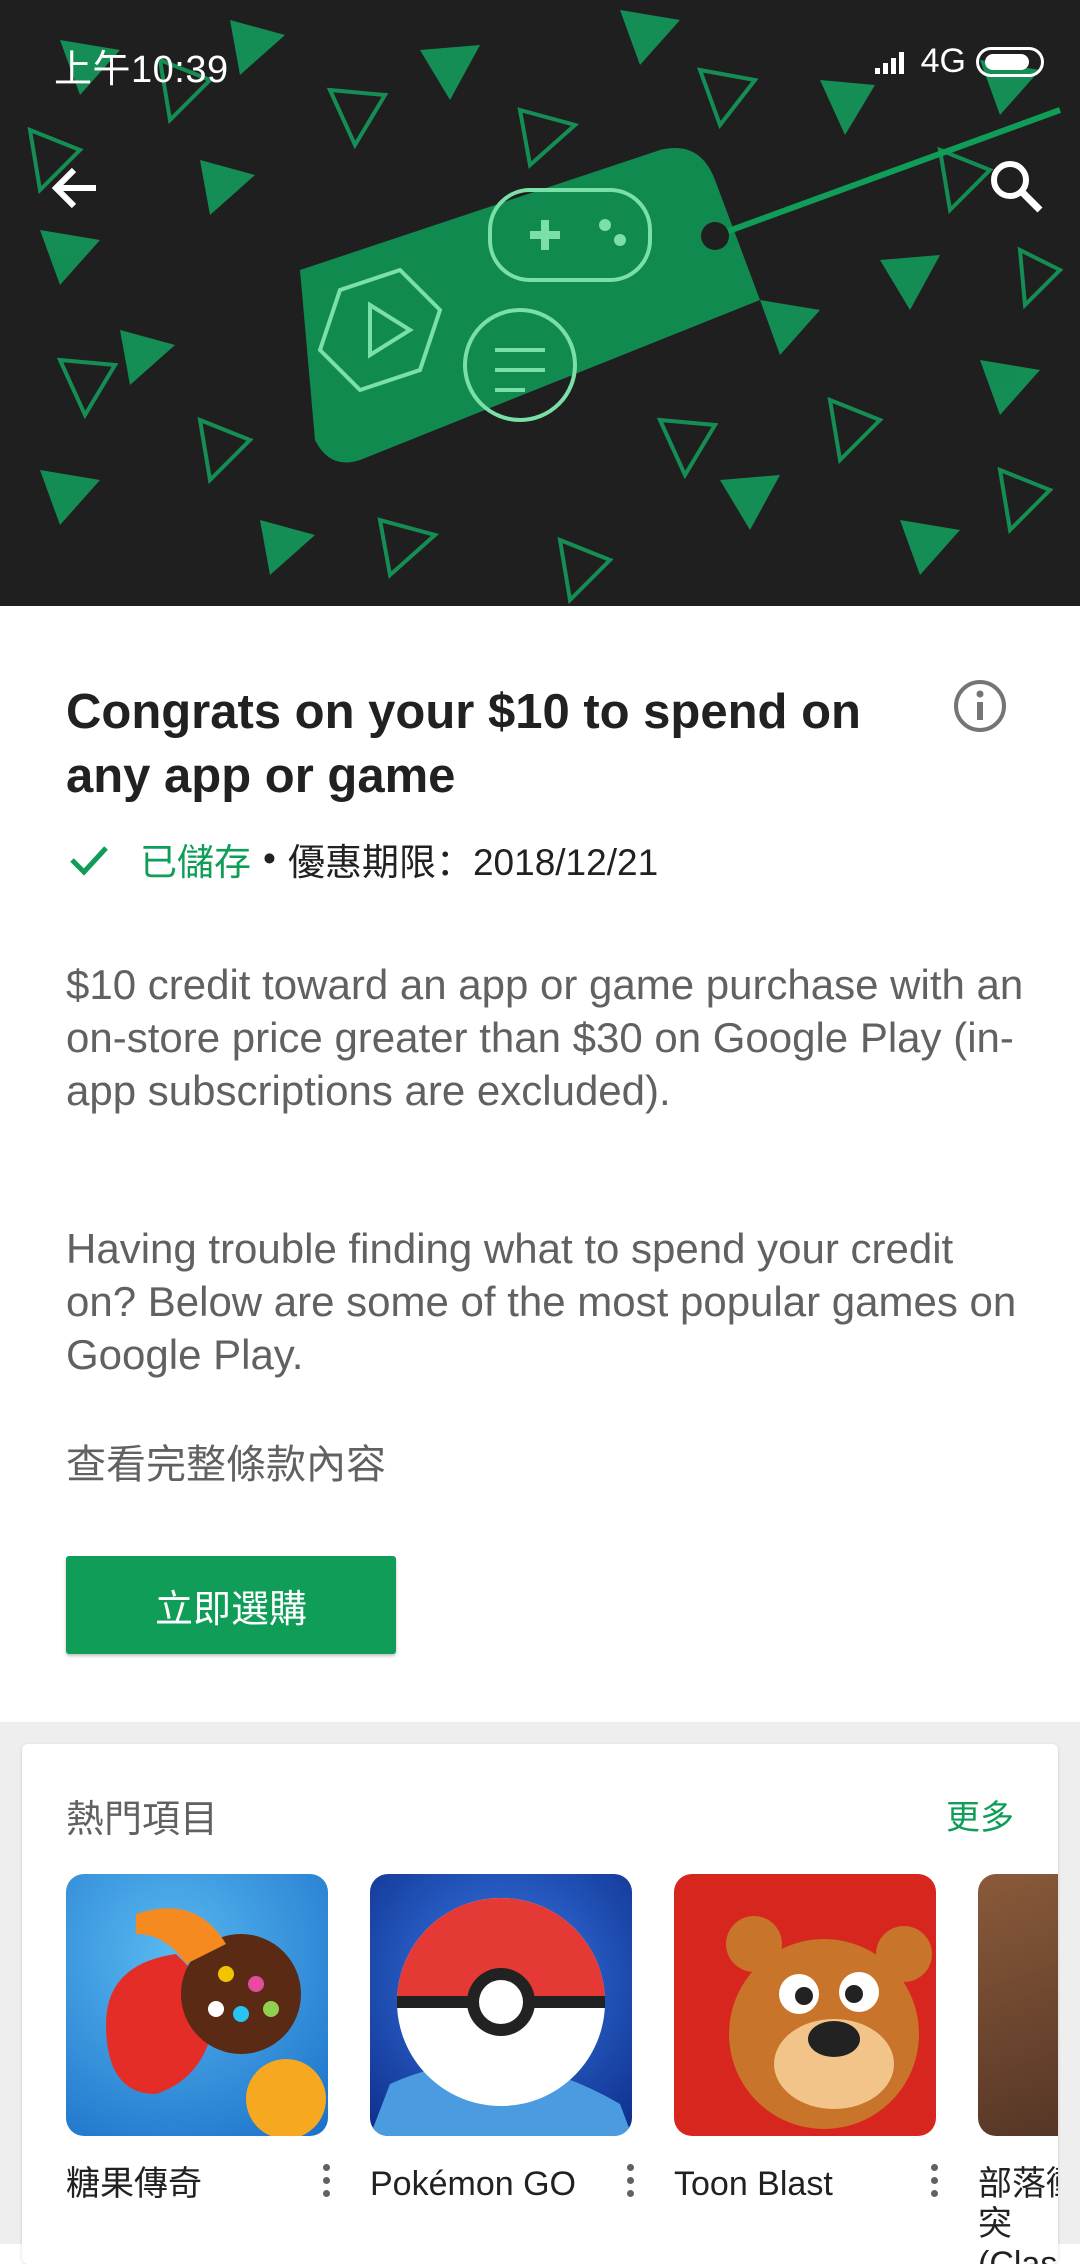  I want to click on expiry-date: 優惠期限：2018/12/21, so click(473, 862).